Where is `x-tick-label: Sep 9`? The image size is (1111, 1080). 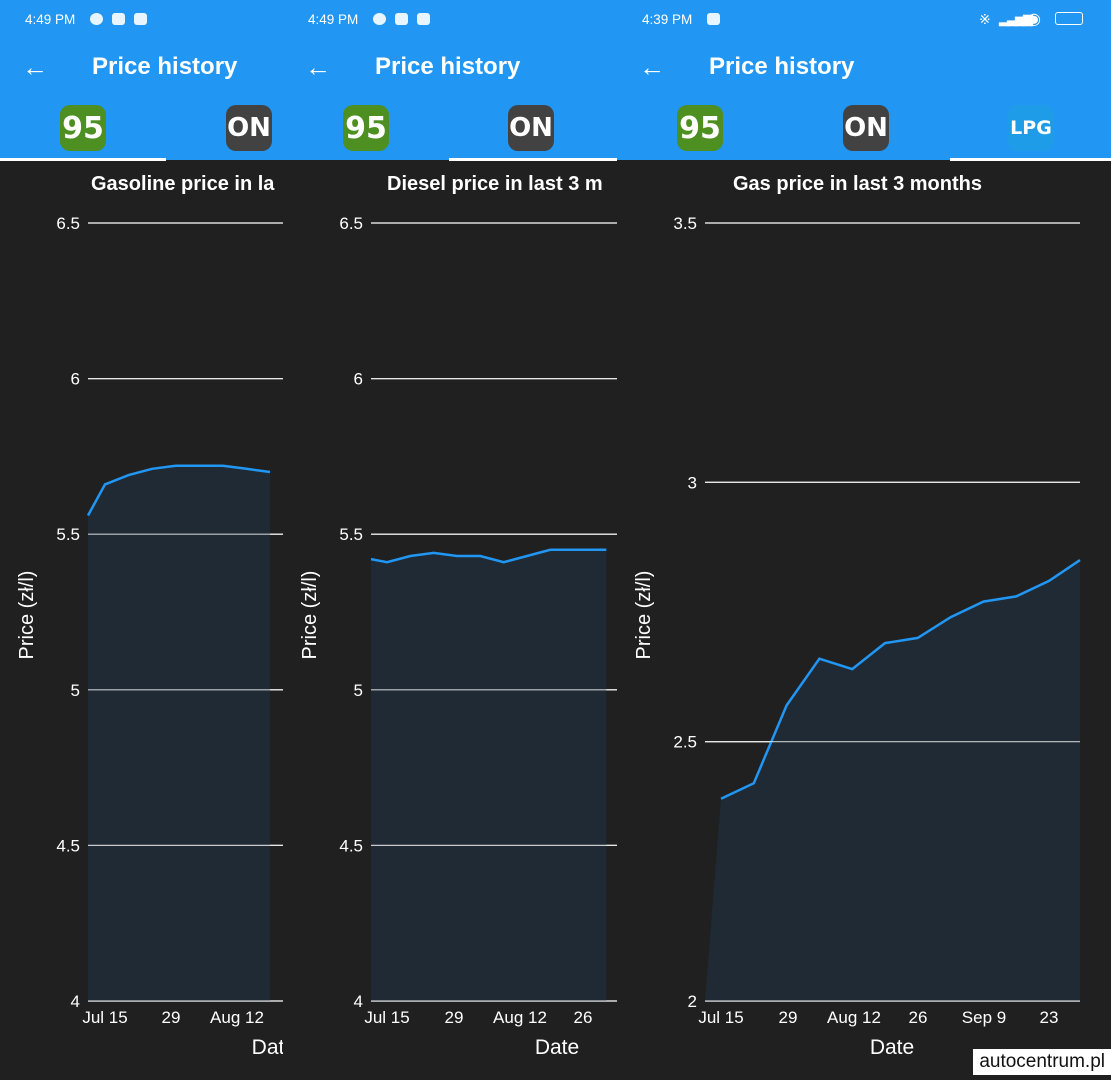 x-tick-label: Sep 9 is located at coordinates (984, 1017).